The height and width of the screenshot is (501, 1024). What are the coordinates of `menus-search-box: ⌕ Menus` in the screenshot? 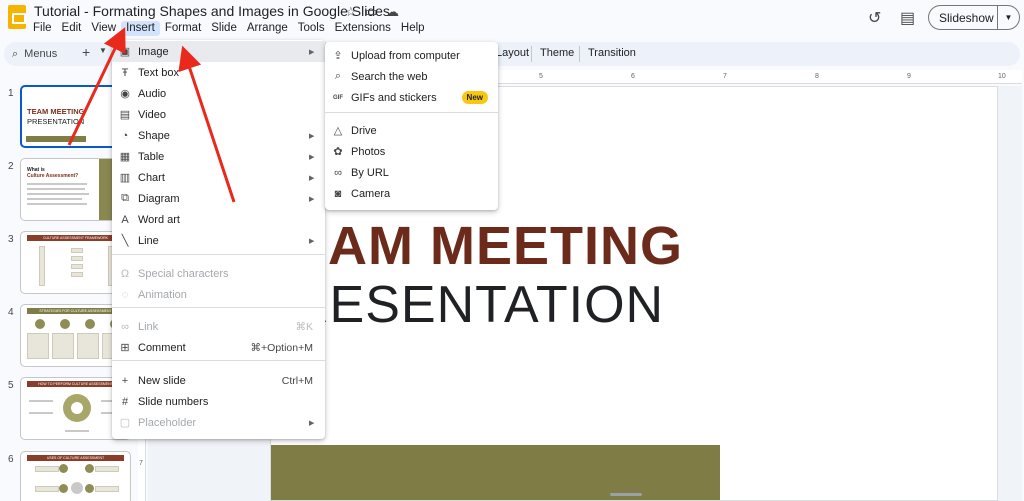 It's located at (43, 54).